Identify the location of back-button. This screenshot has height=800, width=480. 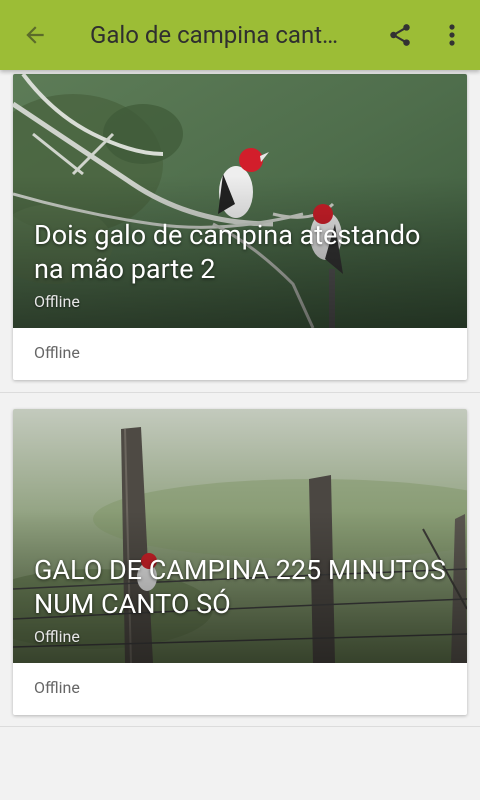
(35, 35).